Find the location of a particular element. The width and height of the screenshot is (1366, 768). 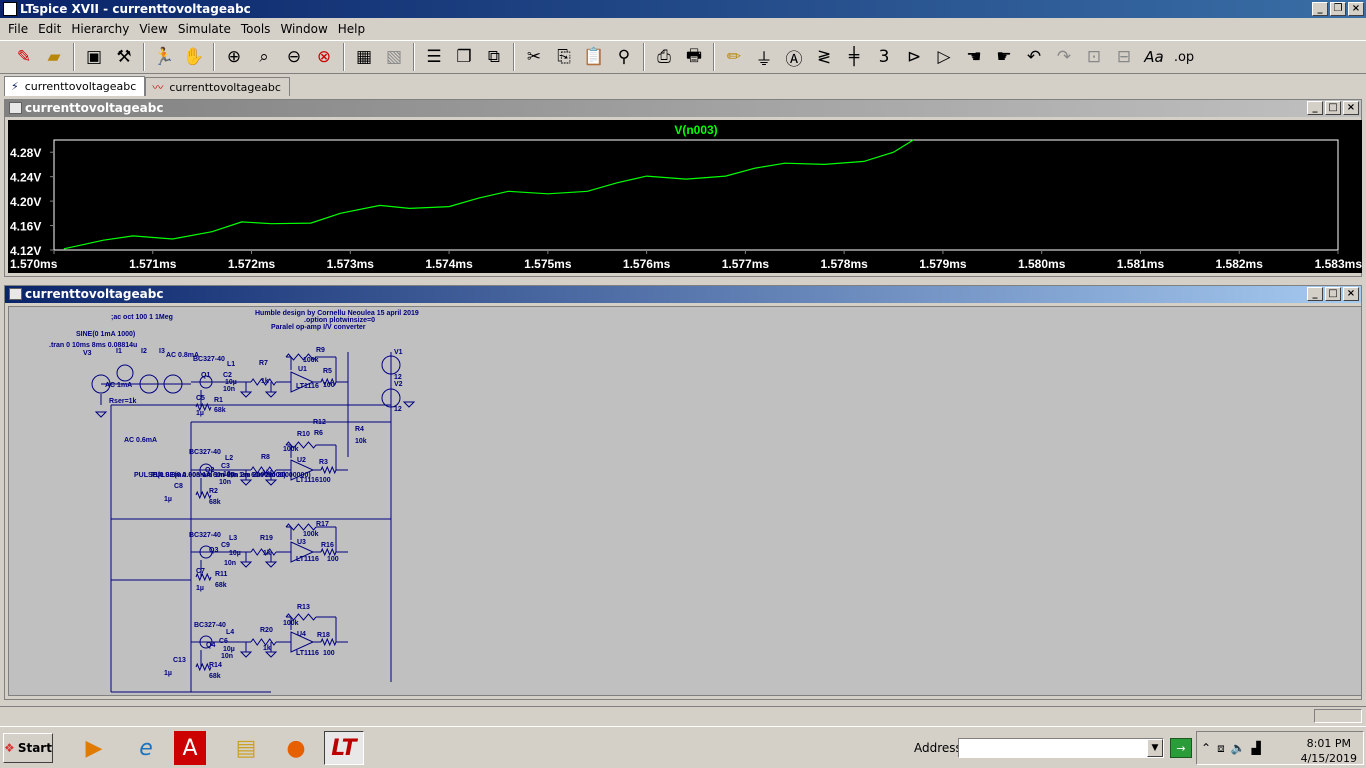

plot-frame is located at coordinates (696, 195).